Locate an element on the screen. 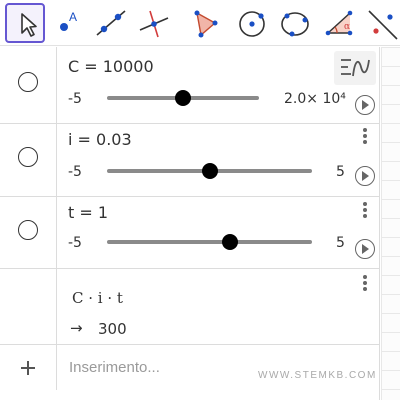  polygon-tool-button is located at coordinates (205, 23).